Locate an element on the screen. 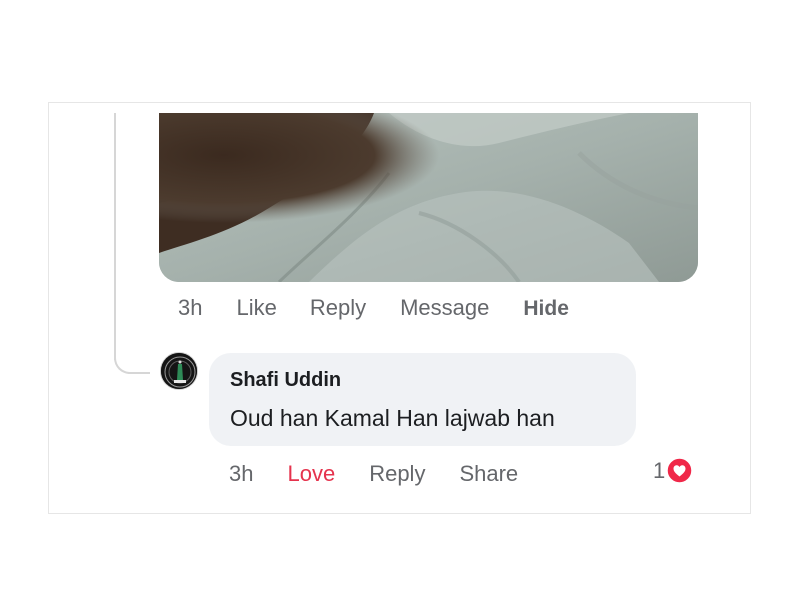 The width and height of the screenshot is (800, 600). avatar is located at coordinates (179, 371).